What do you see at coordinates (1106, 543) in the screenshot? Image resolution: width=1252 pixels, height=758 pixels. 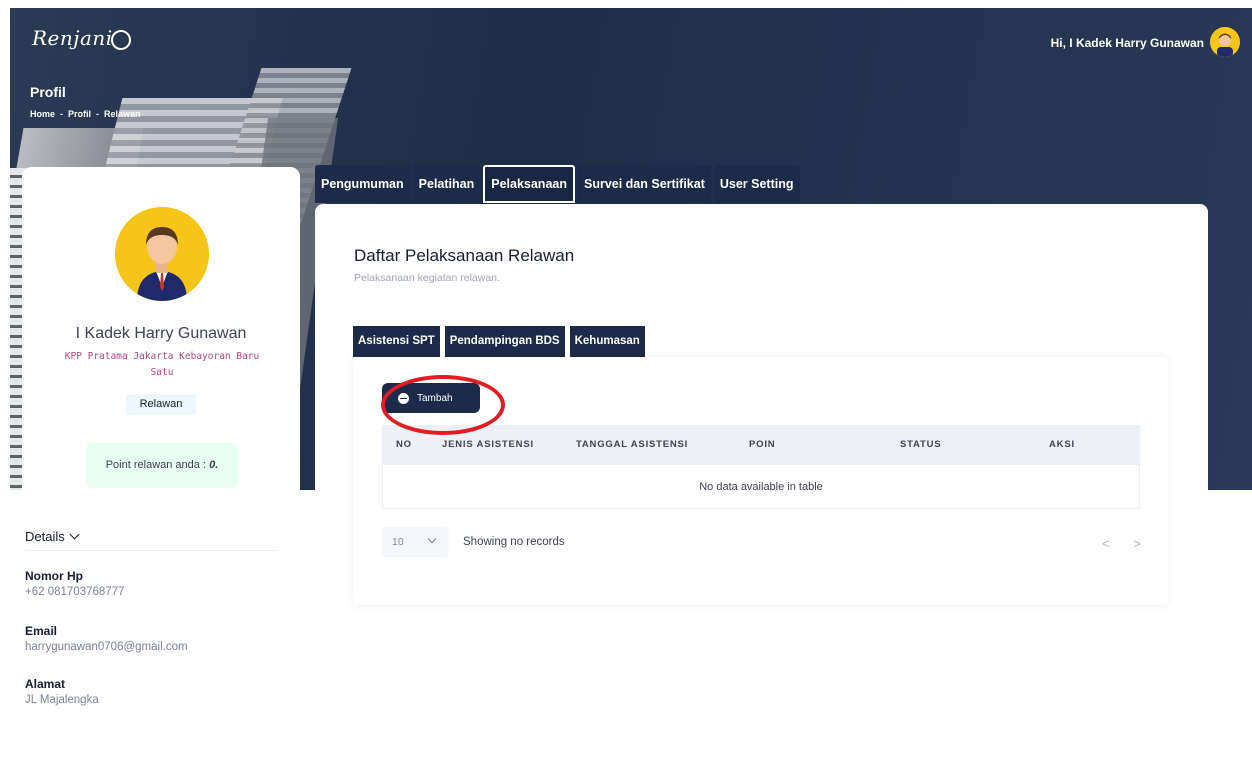 I see `prev-page-button: <` at bounding box center [1106, 543].